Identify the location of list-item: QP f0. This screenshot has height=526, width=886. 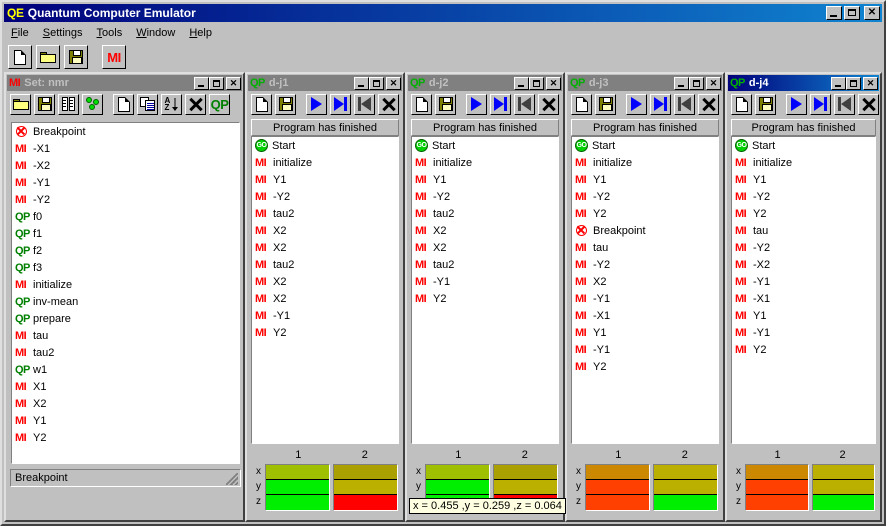
(125, 216).